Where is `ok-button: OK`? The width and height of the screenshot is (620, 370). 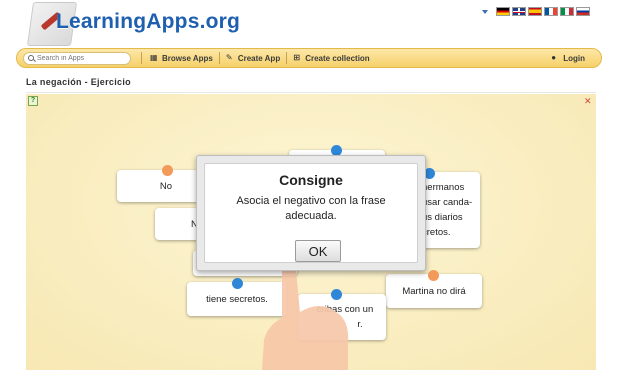
ok-button: OK is located at coordinates (318, 251).